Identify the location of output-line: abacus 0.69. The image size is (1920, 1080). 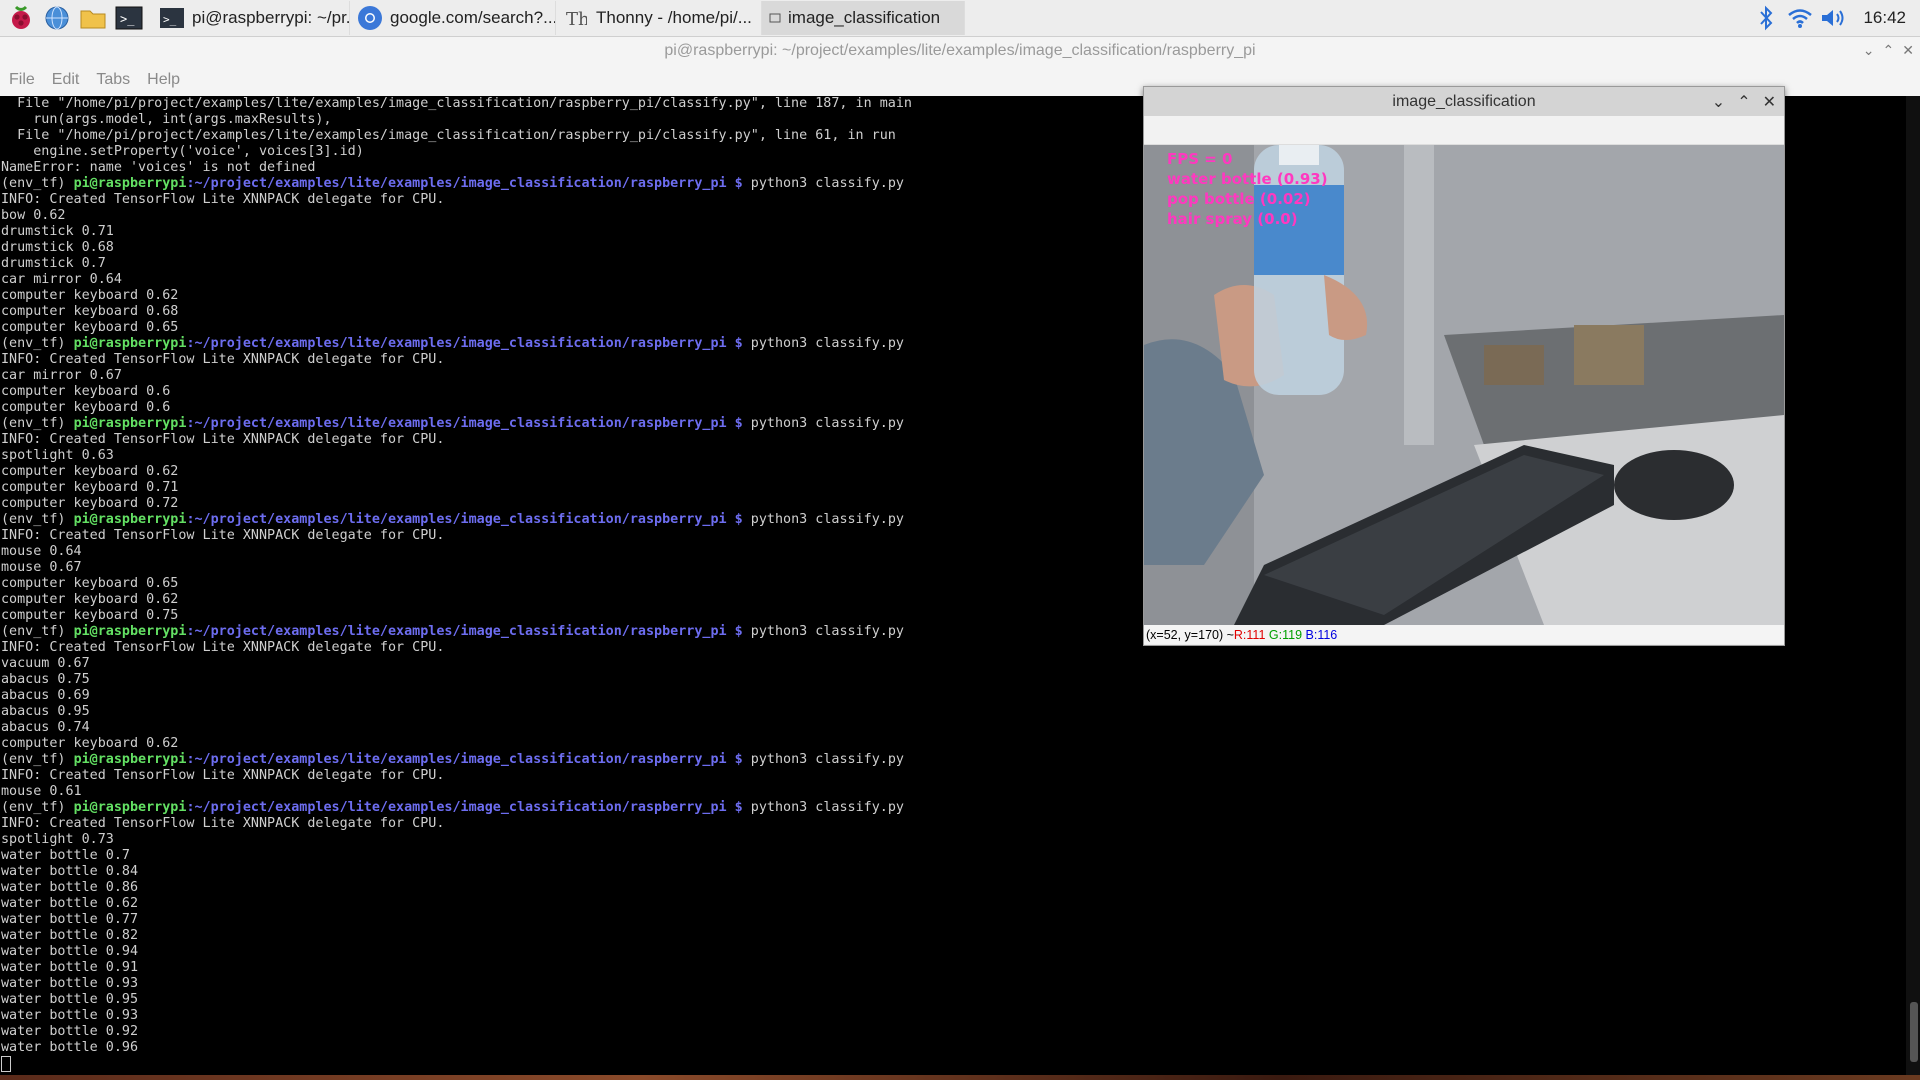
(45, 695).